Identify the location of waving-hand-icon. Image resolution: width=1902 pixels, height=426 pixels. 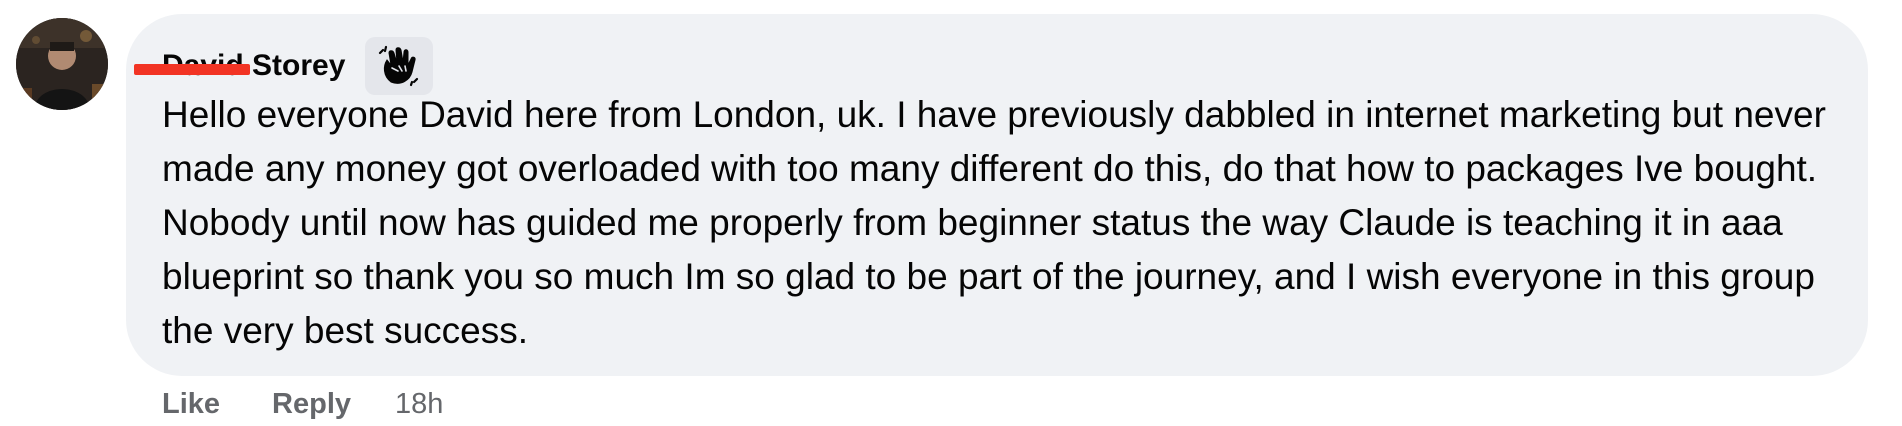
(399, 66).